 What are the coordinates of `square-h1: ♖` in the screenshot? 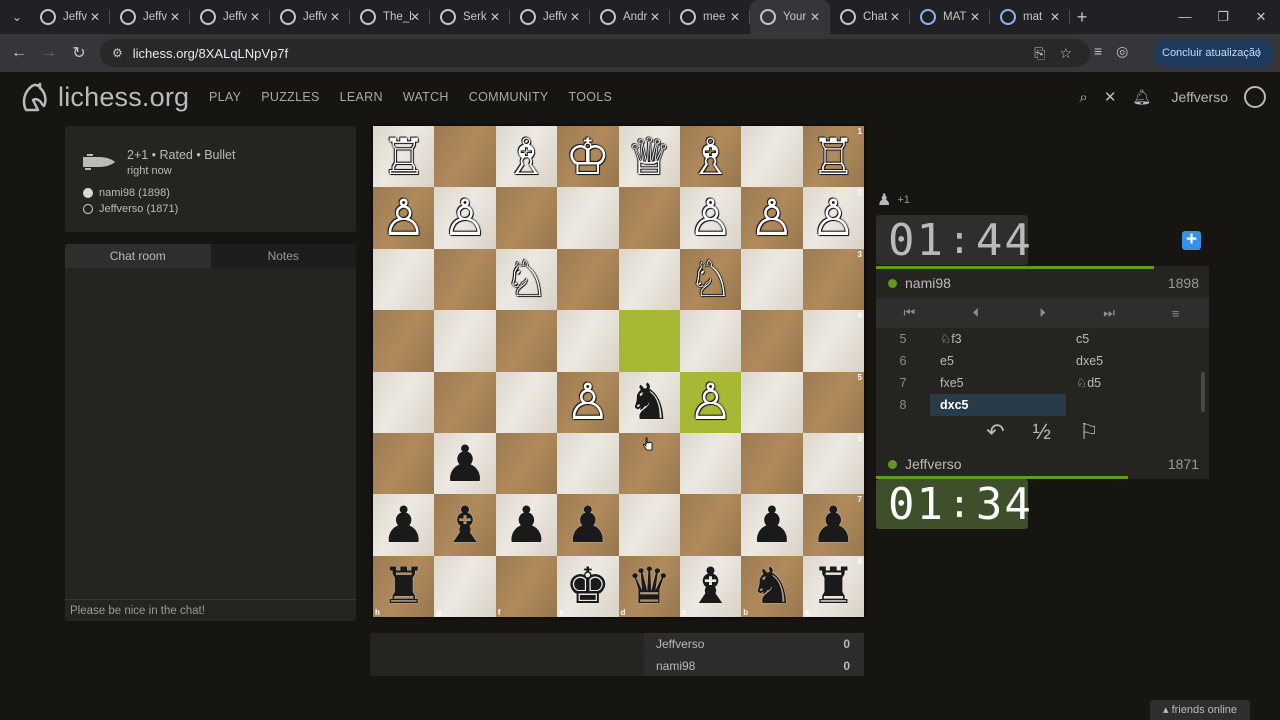 It's located at (404, 157).